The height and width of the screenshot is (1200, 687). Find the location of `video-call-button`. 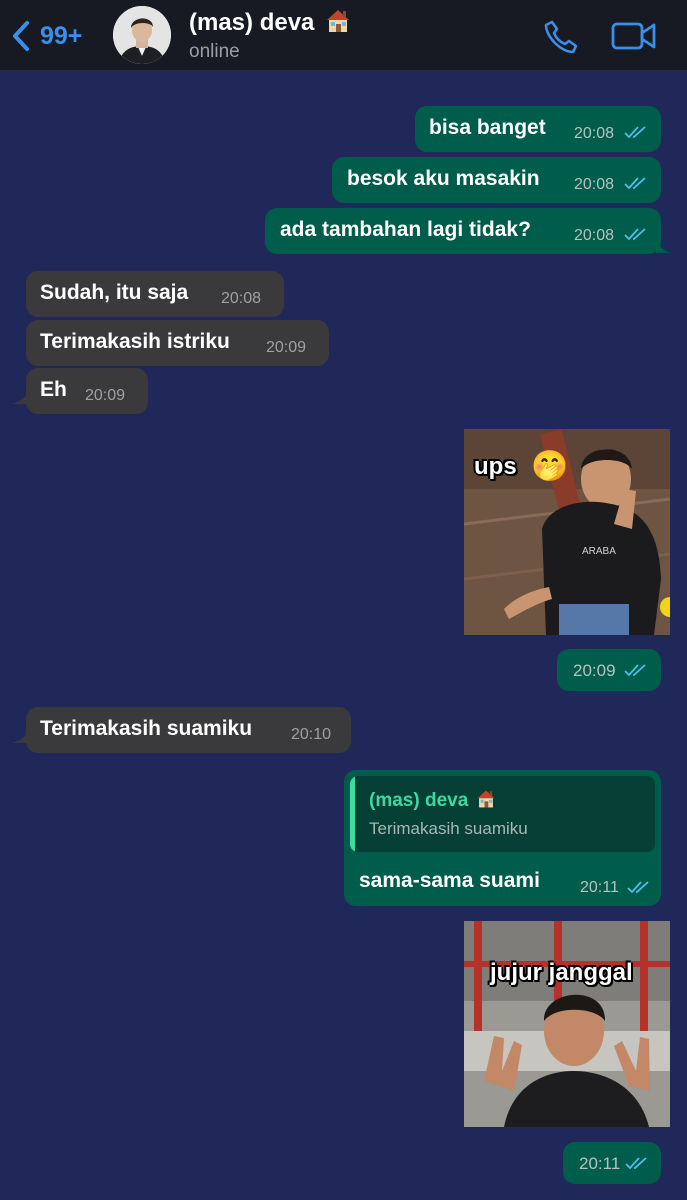

video-call-button is located at coordinates (634, 36).